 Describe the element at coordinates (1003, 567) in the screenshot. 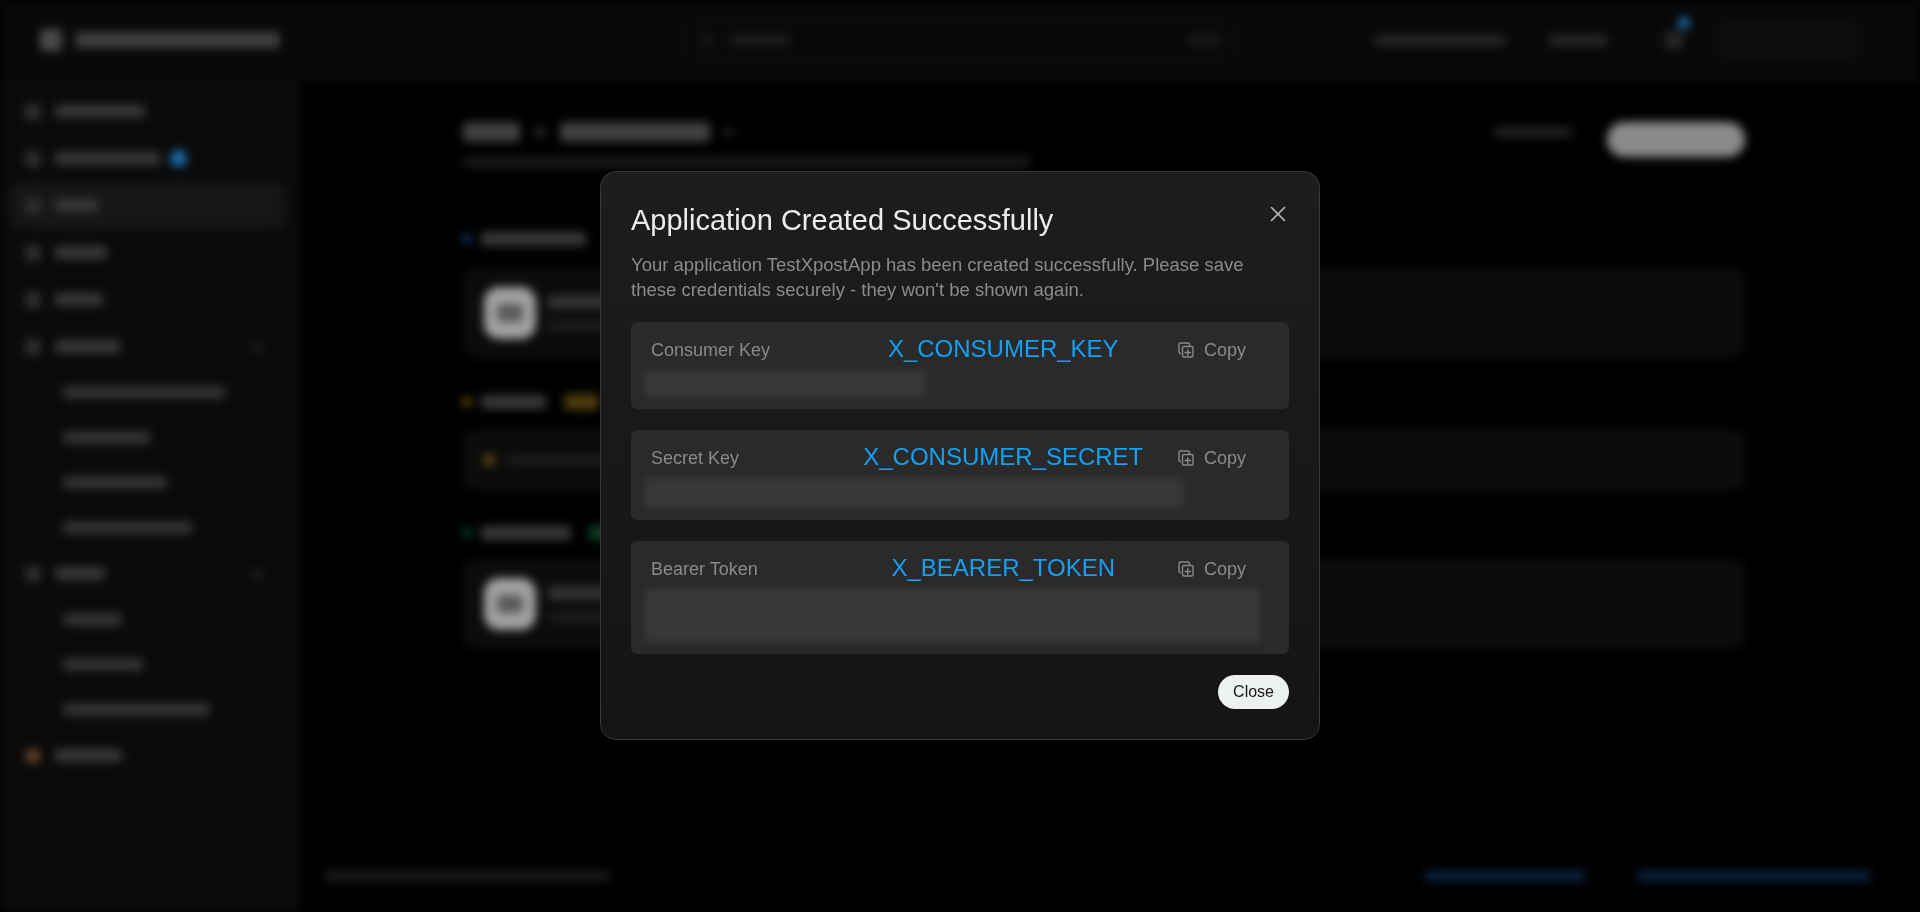

I see `annotation-label: X_BEARER_TOKEN` at that location.